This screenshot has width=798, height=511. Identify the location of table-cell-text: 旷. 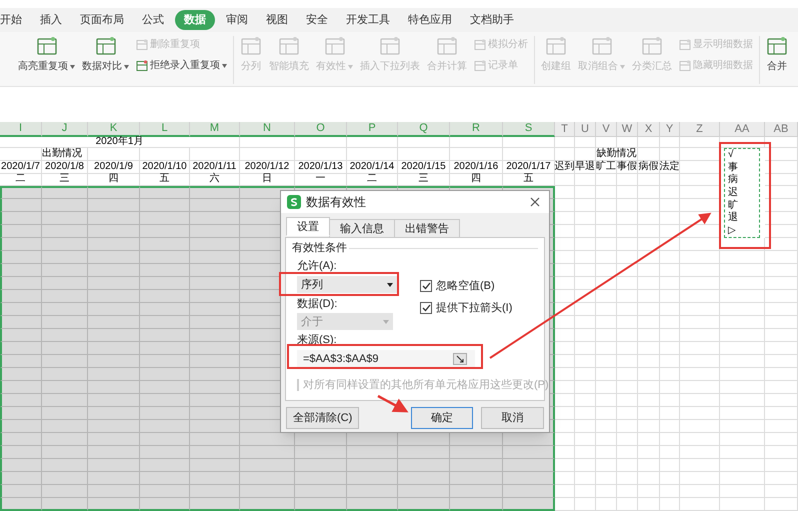
(733, 205).